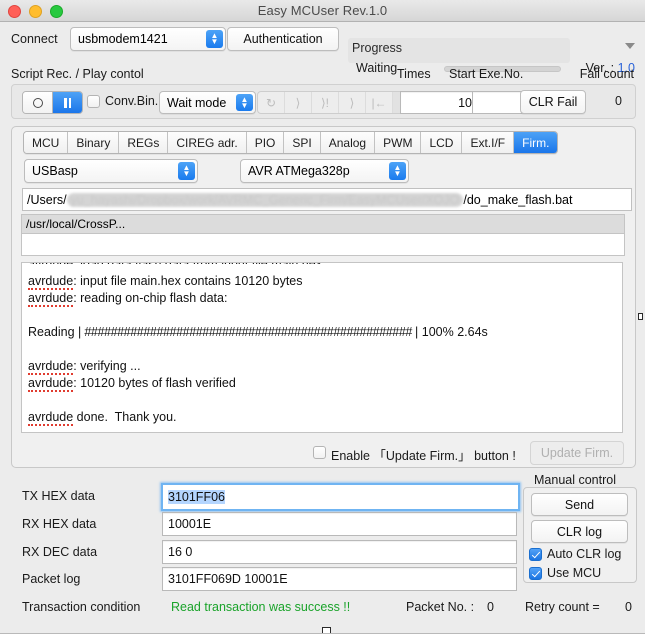 Image resolution: width=645 pixels, height=634 pixels. I want to click on transport-controls: ↻ ⟩ ⟩! ⟩ |←, so click(338, 102).